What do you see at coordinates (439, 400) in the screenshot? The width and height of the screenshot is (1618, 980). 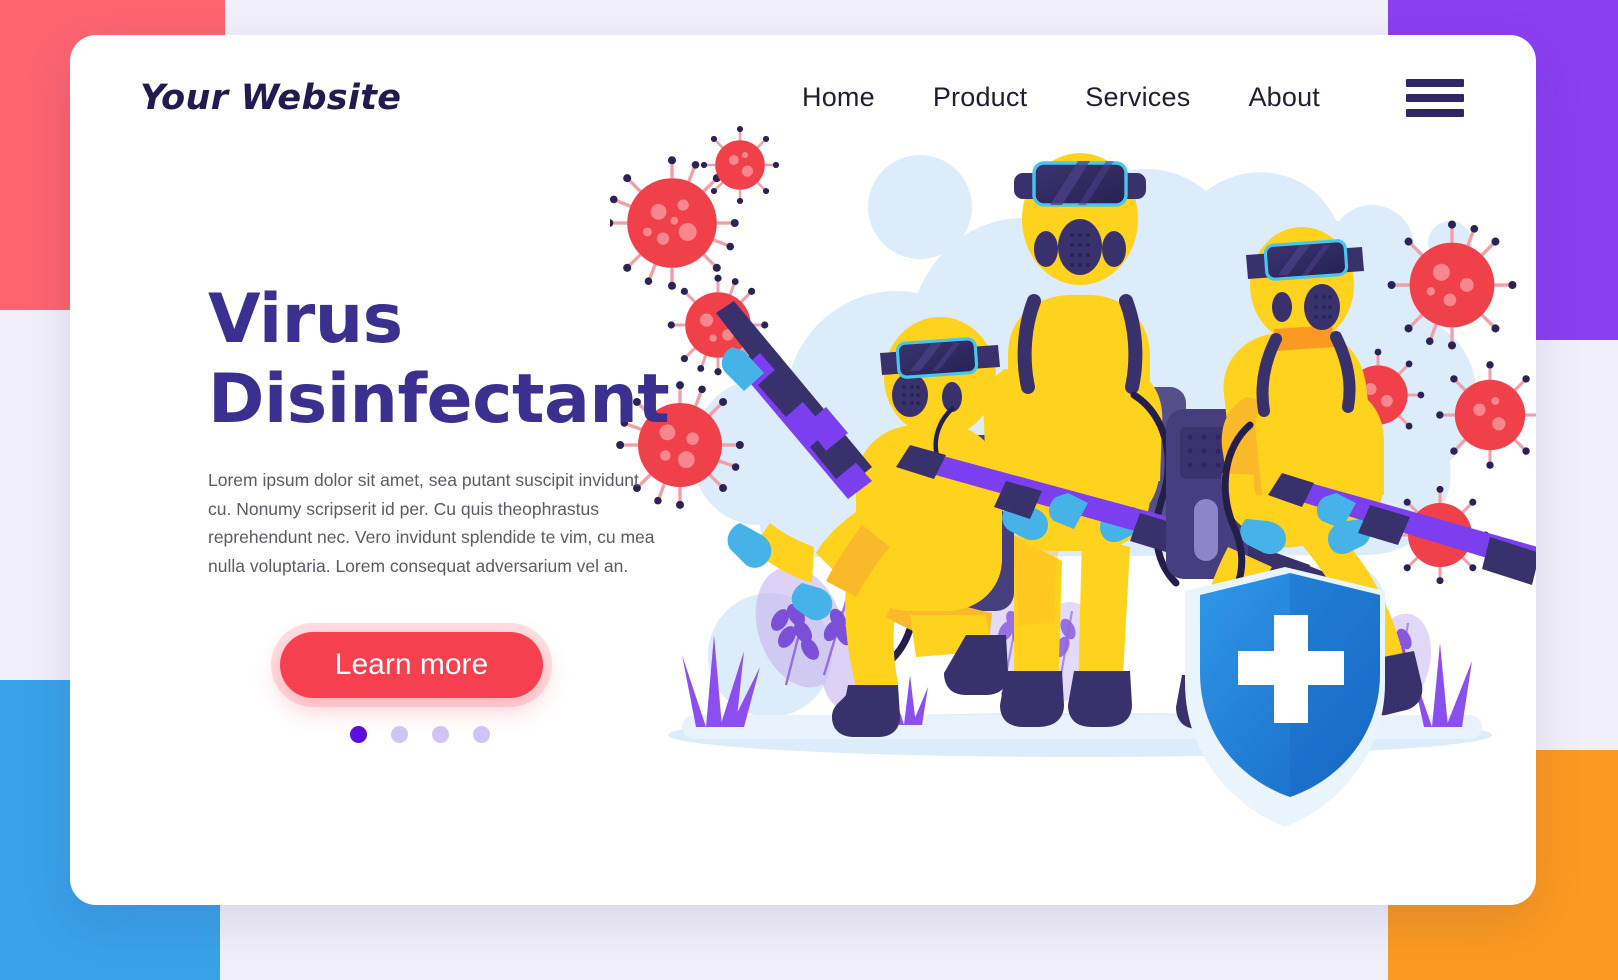 I see `headline-line-2: Disinfectant` at bounding box center [439, 400].